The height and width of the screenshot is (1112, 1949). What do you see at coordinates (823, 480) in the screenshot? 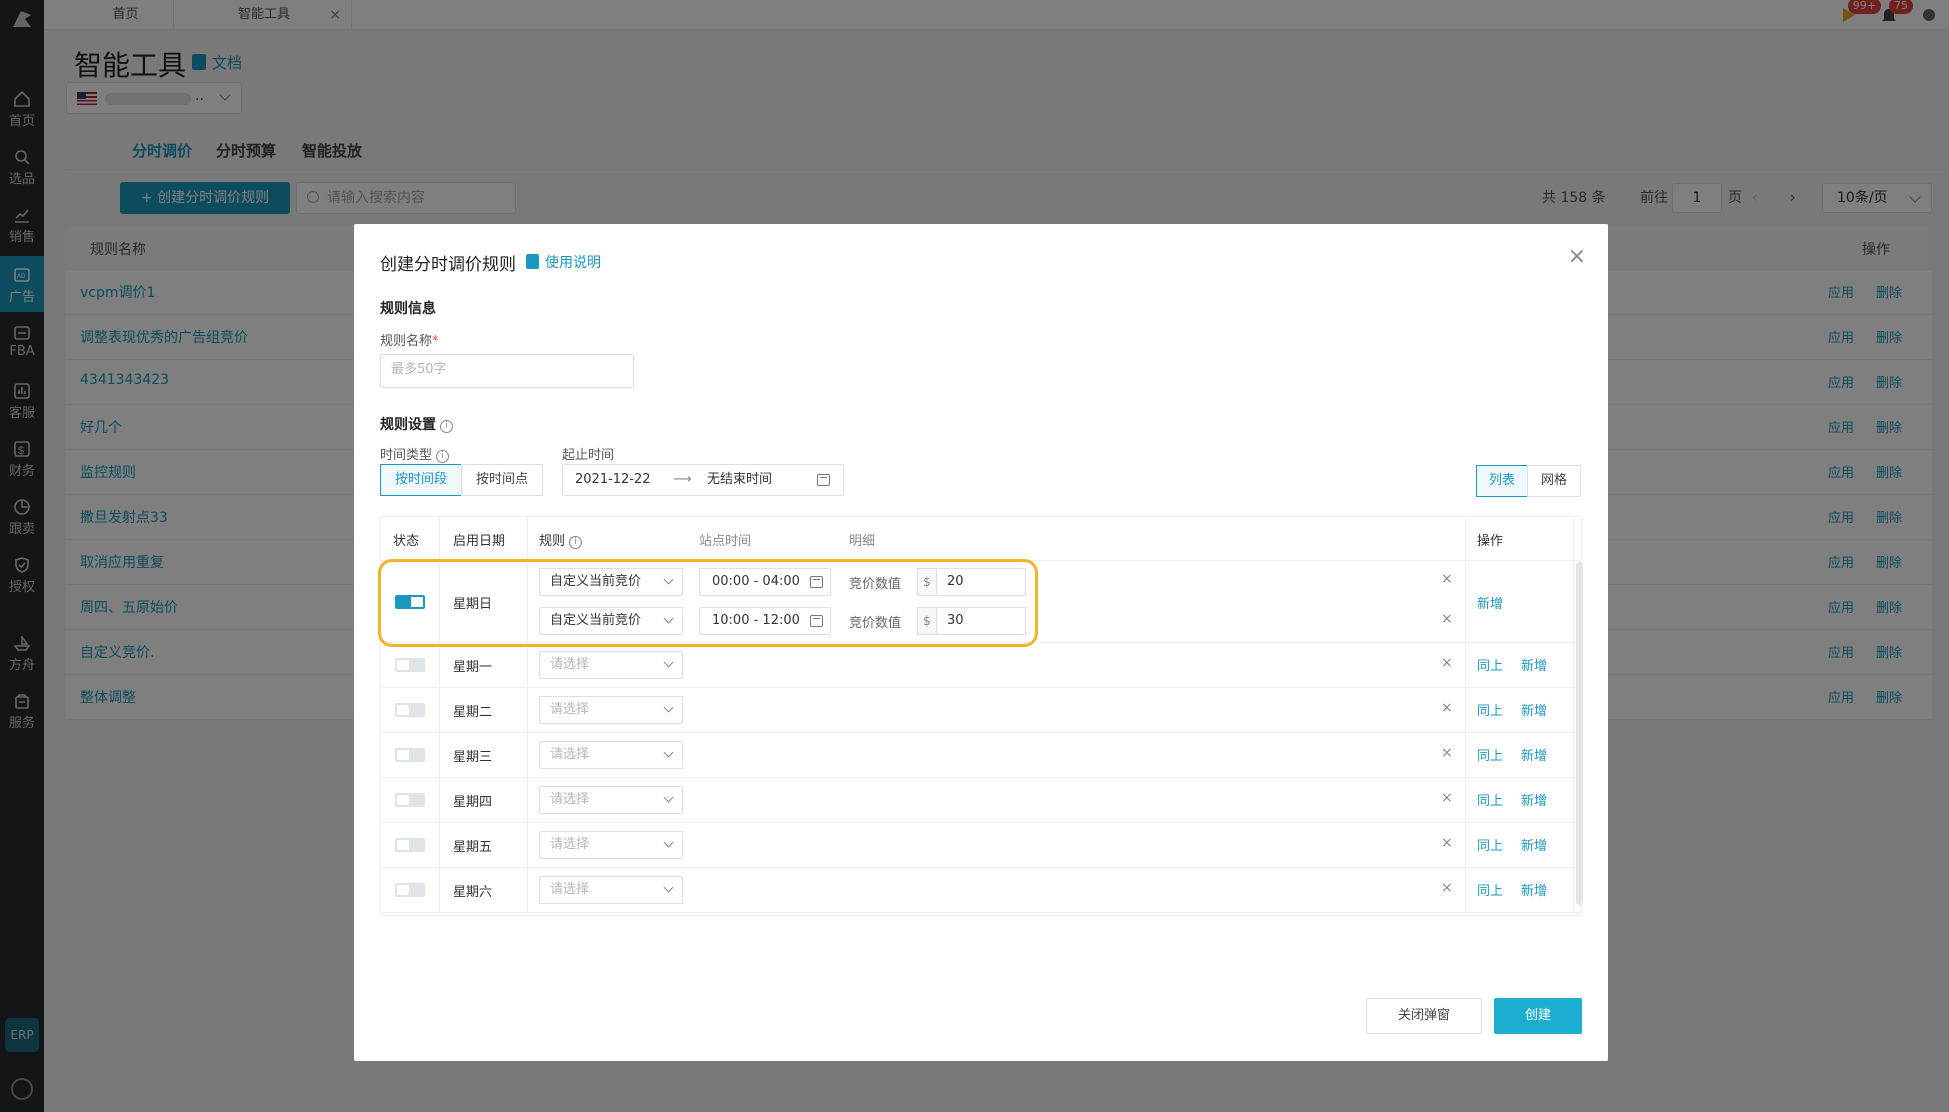
I see `calendar-icon` at bounding box center [823, 480].